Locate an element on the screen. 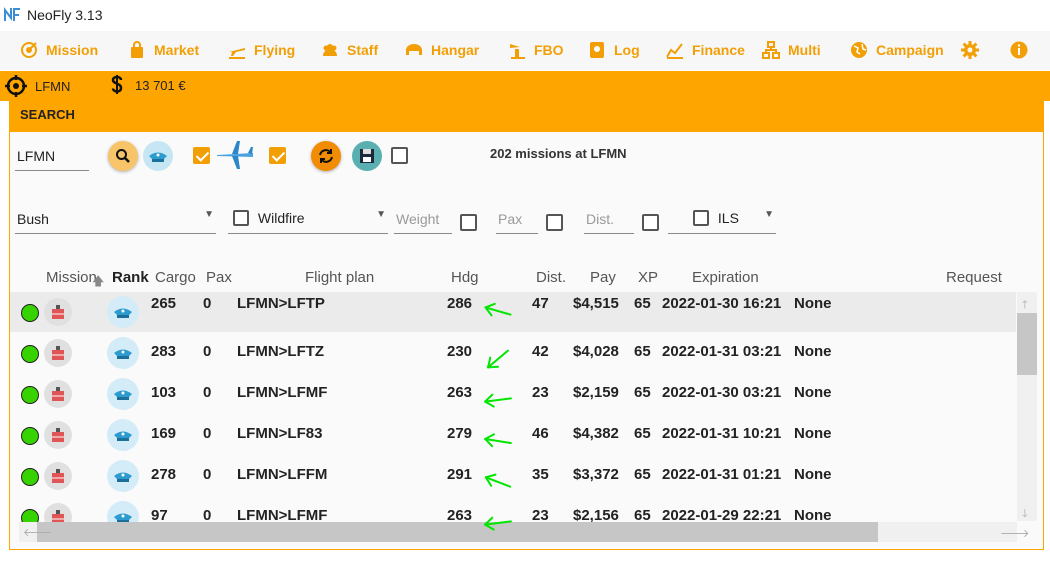 Image resolution: width=1050 pixels, height=562 pixels. mission-type-select: Bush ▼ is located at coordinates (115, 220).